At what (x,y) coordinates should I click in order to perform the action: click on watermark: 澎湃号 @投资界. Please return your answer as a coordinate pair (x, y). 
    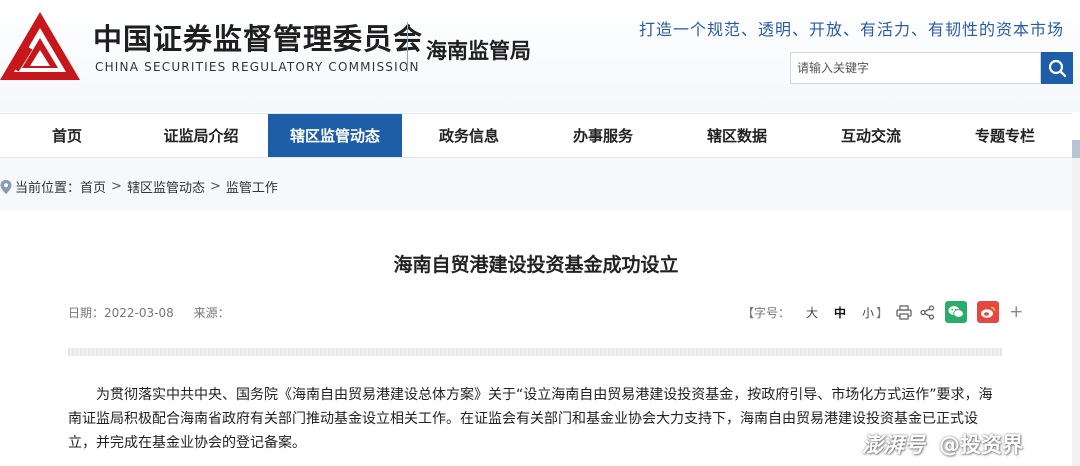
    Looking at the image, I should click on (942, 444).